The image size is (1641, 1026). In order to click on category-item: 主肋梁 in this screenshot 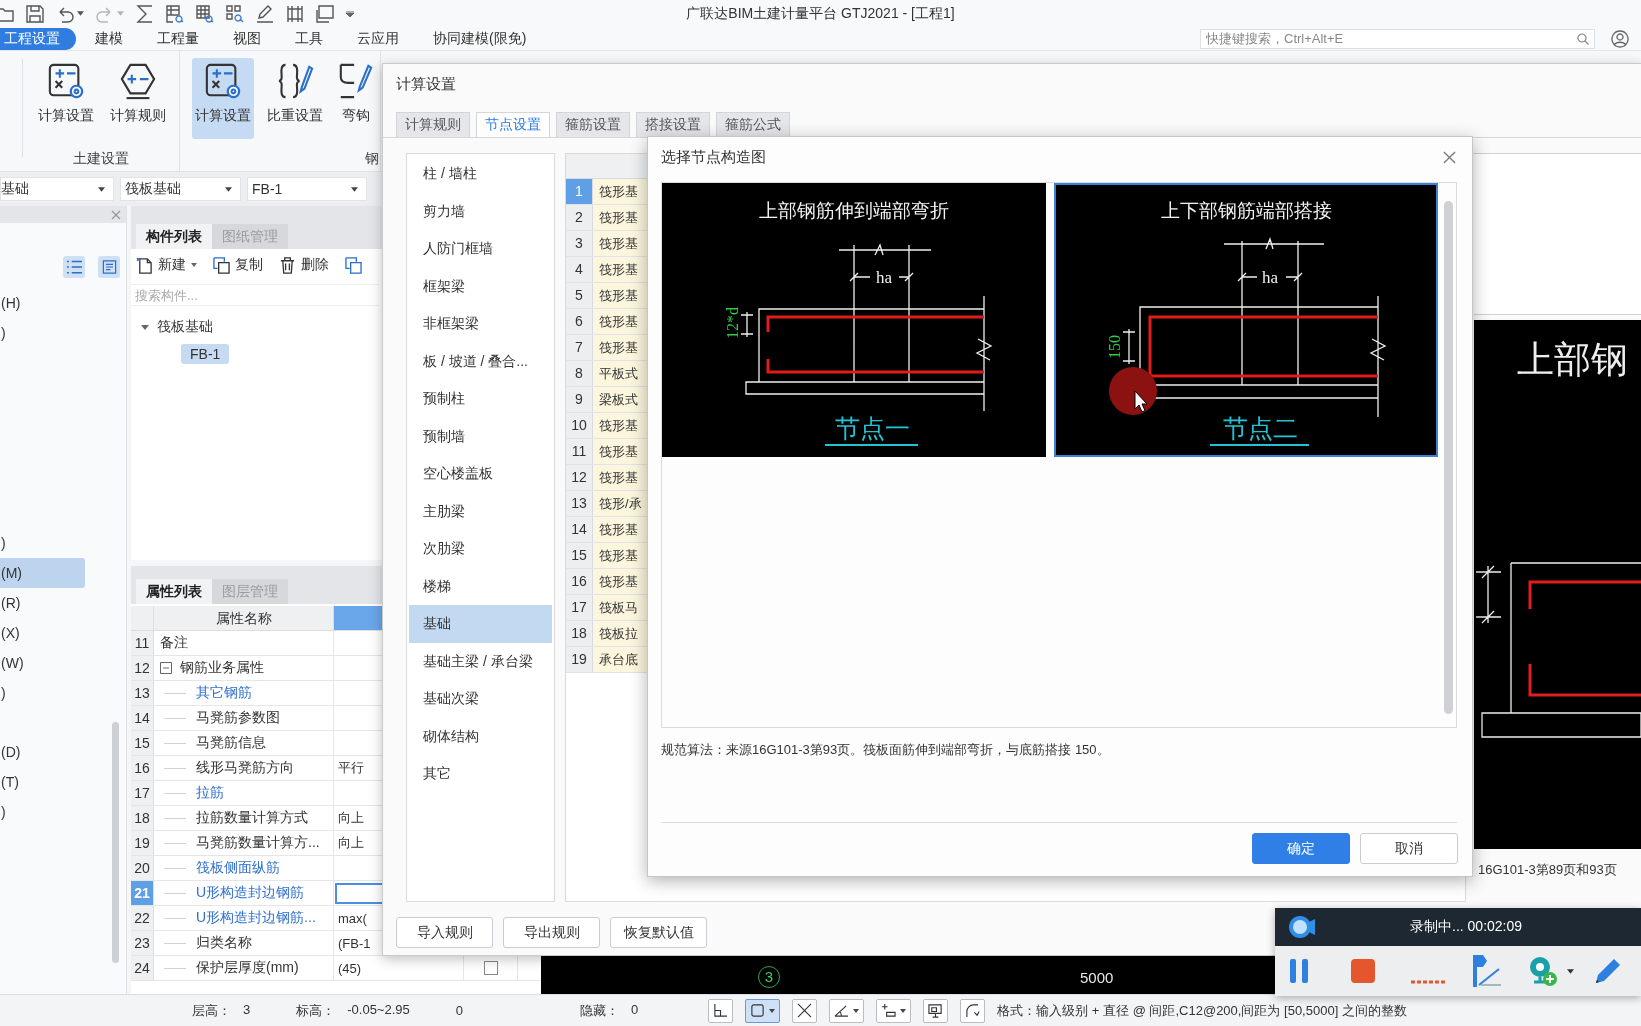, I will do `click(480, 511)`.